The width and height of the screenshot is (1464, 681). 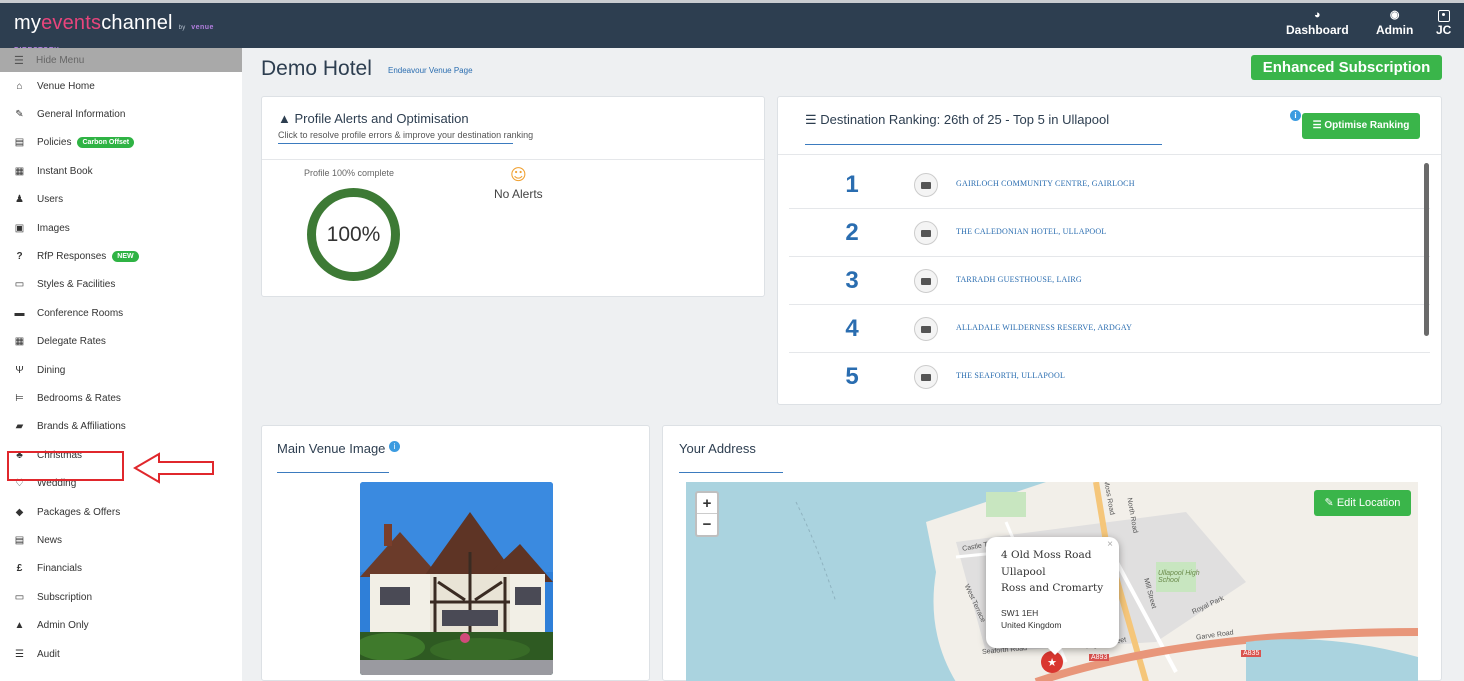 What do you see at coordinates (19, 115) in the screenshot?
I see `edit-icon: ✎` at bounding box center [19, 115].